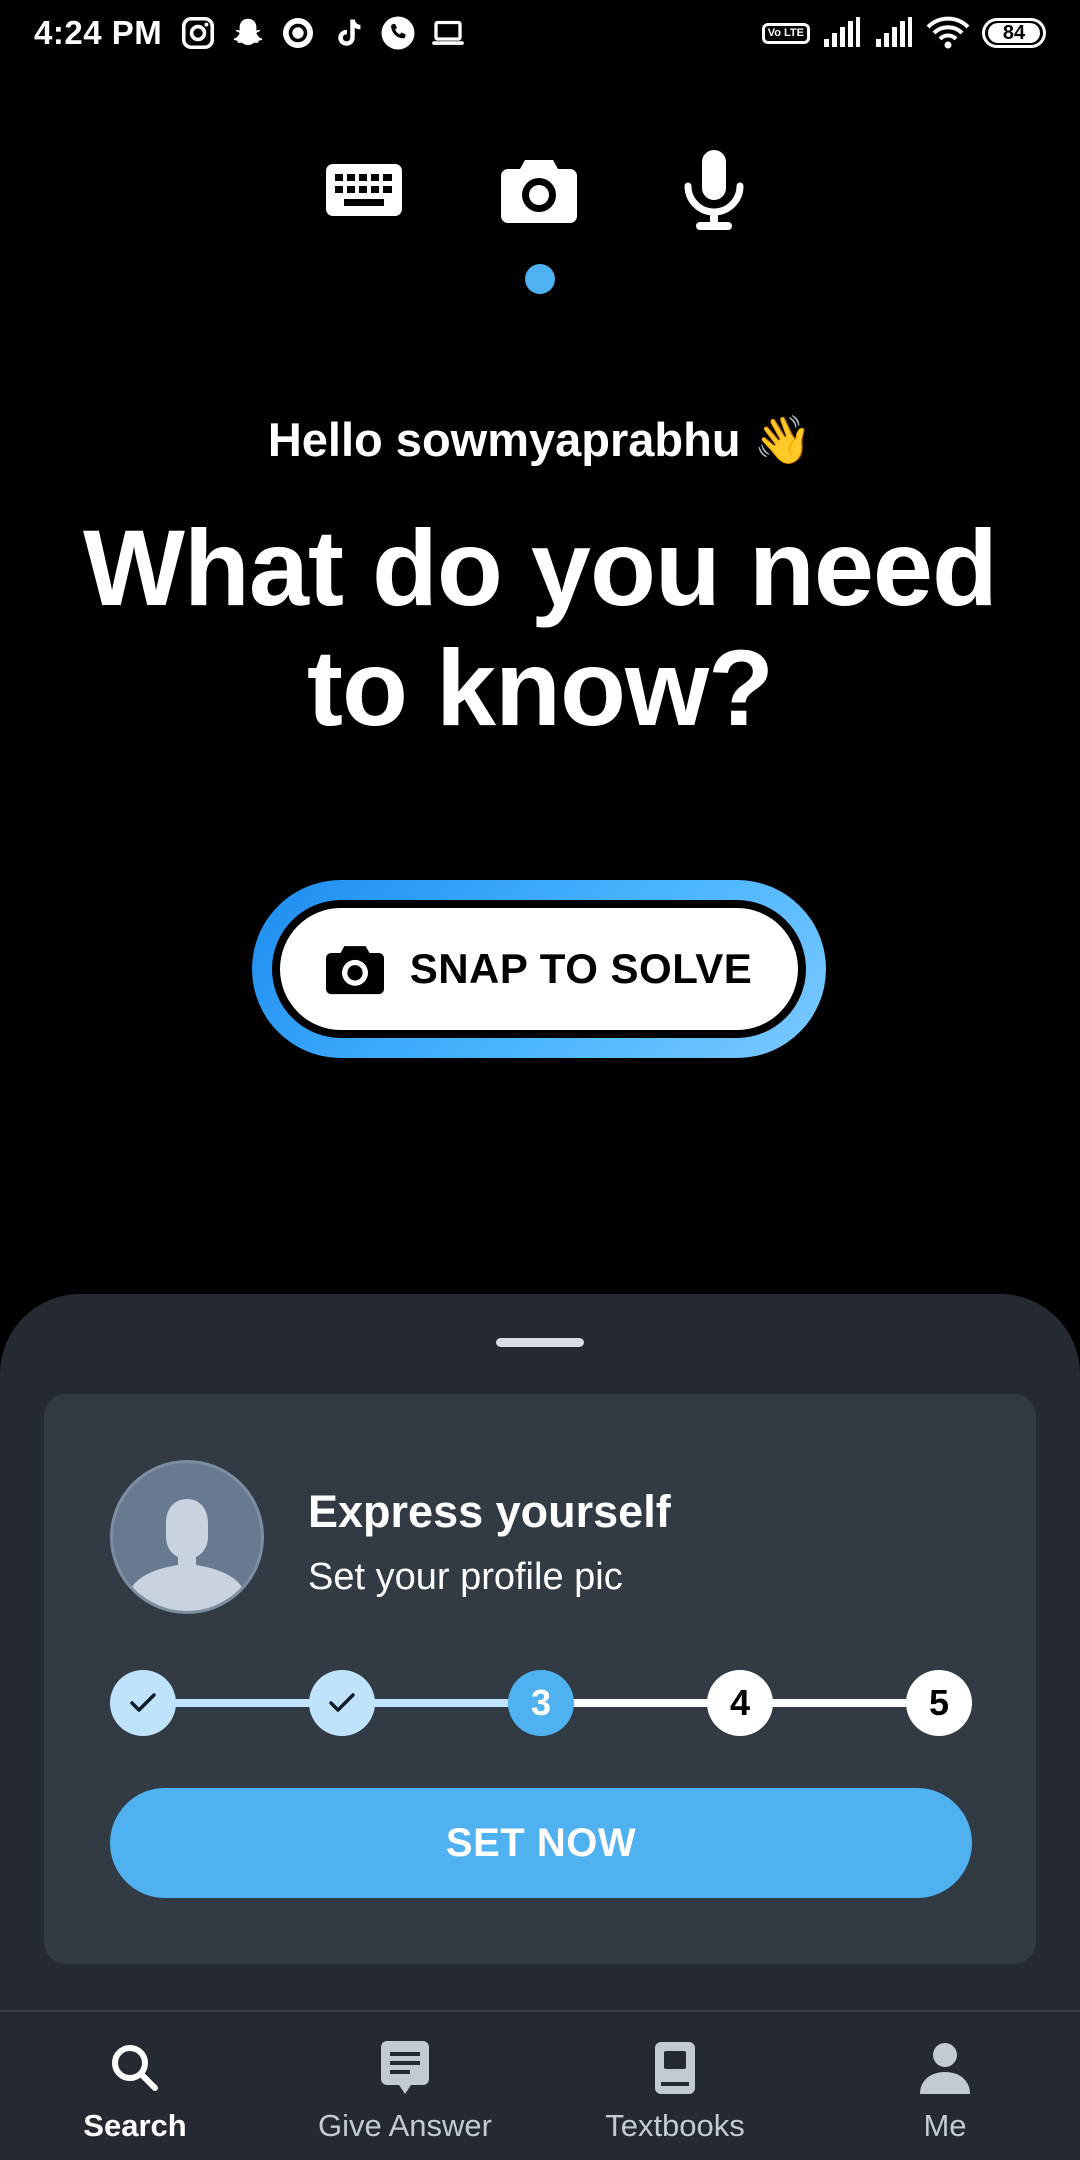 The height and width of the screenshot is (2160, 1080). What do you see at coordinates (540, 33) in the screenshot?
I see `status-bar: 4:24 PM Vo LTE 84` at bounding box center [540, 33].